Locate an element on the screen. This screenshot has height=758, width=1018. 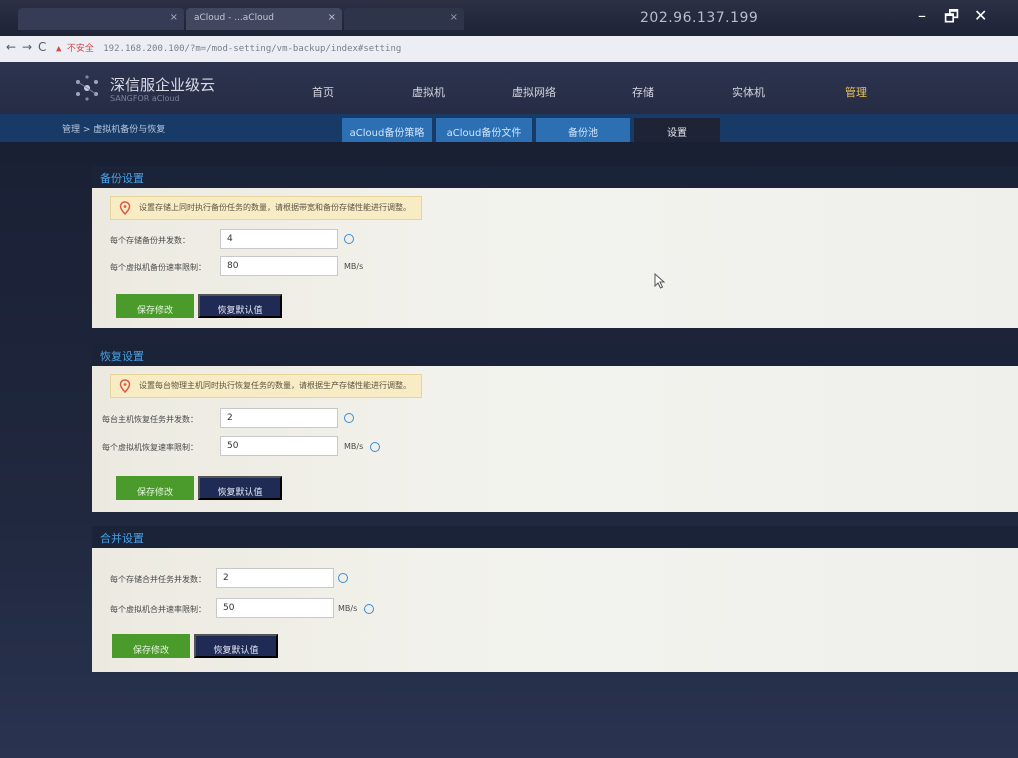
nav-home: 首页 is located at coordinates (323, 92).